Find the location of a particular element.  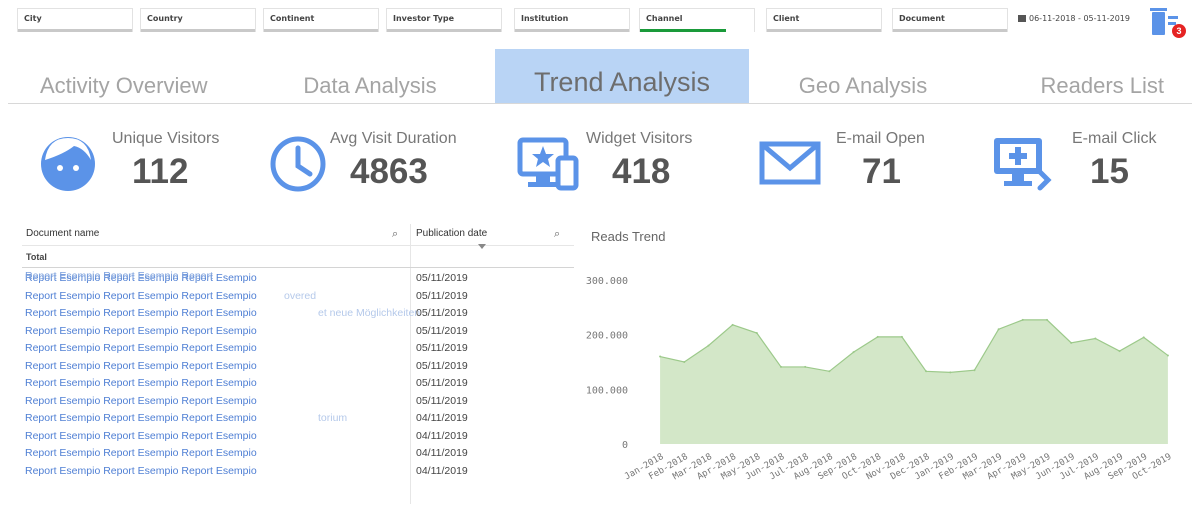

col-publication-date: Publication date is located at coordinates (451, 233).